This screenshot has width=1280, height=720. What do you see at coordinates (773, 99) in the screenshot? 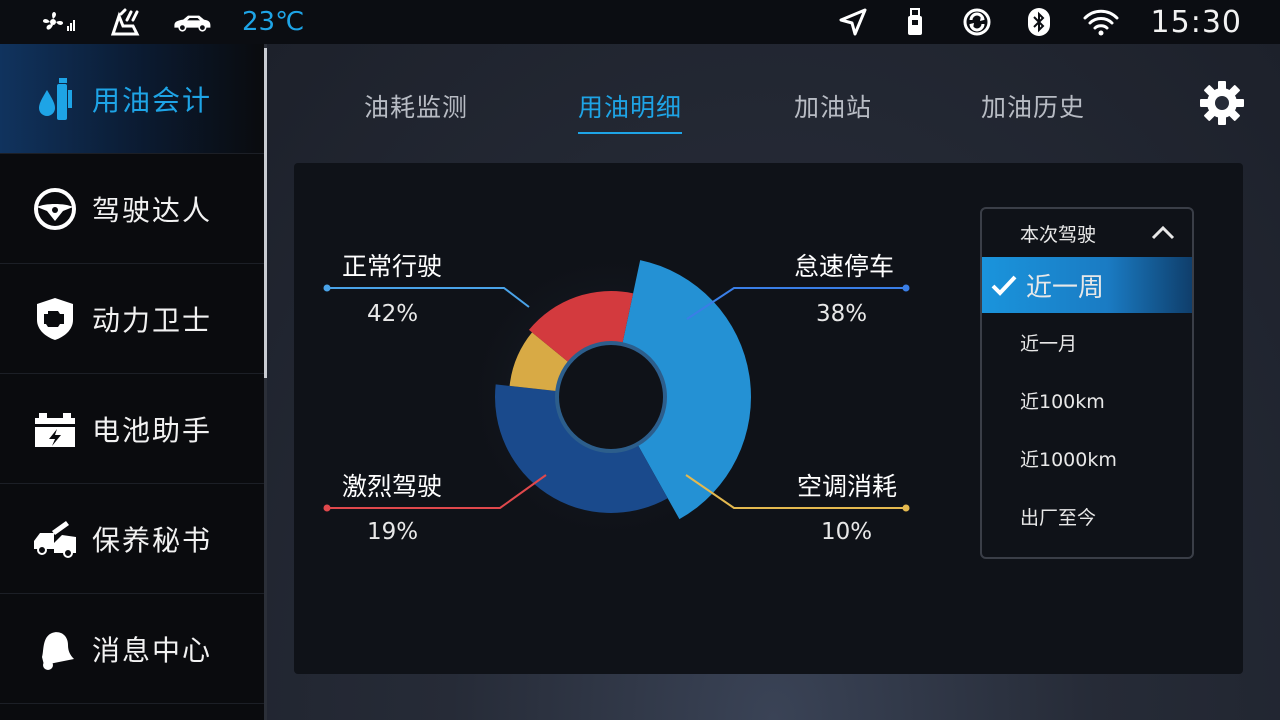
I see `tab-bar: 油耗监测 用油明细 加油站 加油历史` at bounding box center [773, 99].